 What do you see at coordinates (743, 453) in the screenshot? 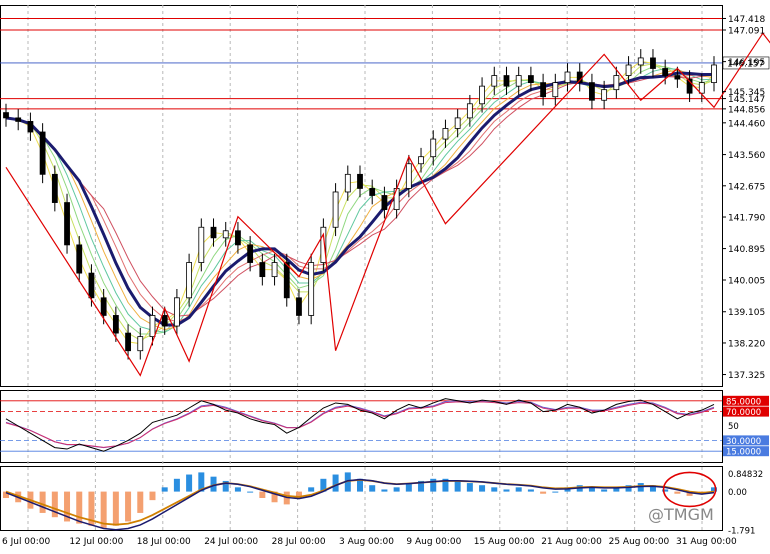
I see `stoch-level-label: 15.0000` at bounding box center [743, 453].